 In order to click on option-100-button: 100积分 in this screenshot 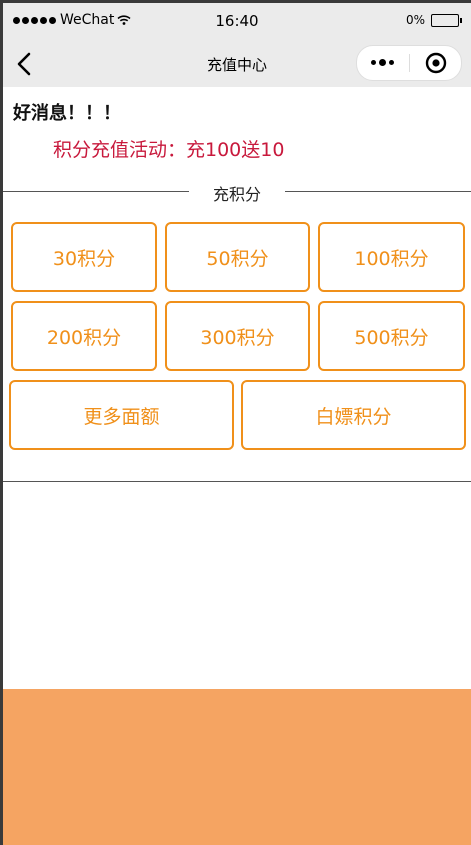, I will do `click(391, 257)`.